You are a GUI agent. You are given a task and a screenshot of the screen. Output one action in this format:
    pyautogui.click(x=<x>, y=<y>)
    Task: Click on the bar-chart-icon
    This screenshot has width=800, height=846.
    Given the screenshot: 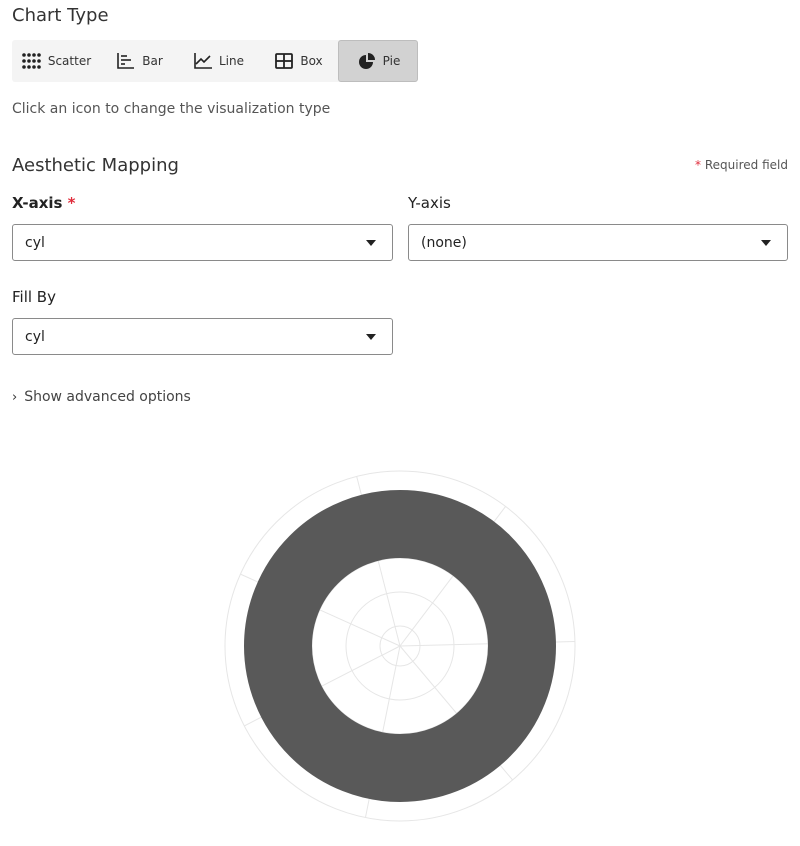 What is the action you would take?
    pyautogui.click(x=126, y=61)
    